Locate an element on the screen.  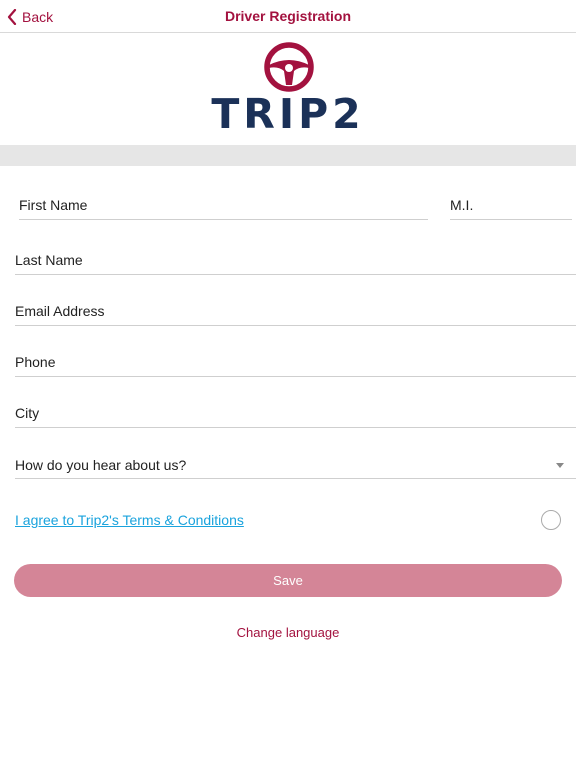
steering-wheel-icon is located at coordinates (289, 67).